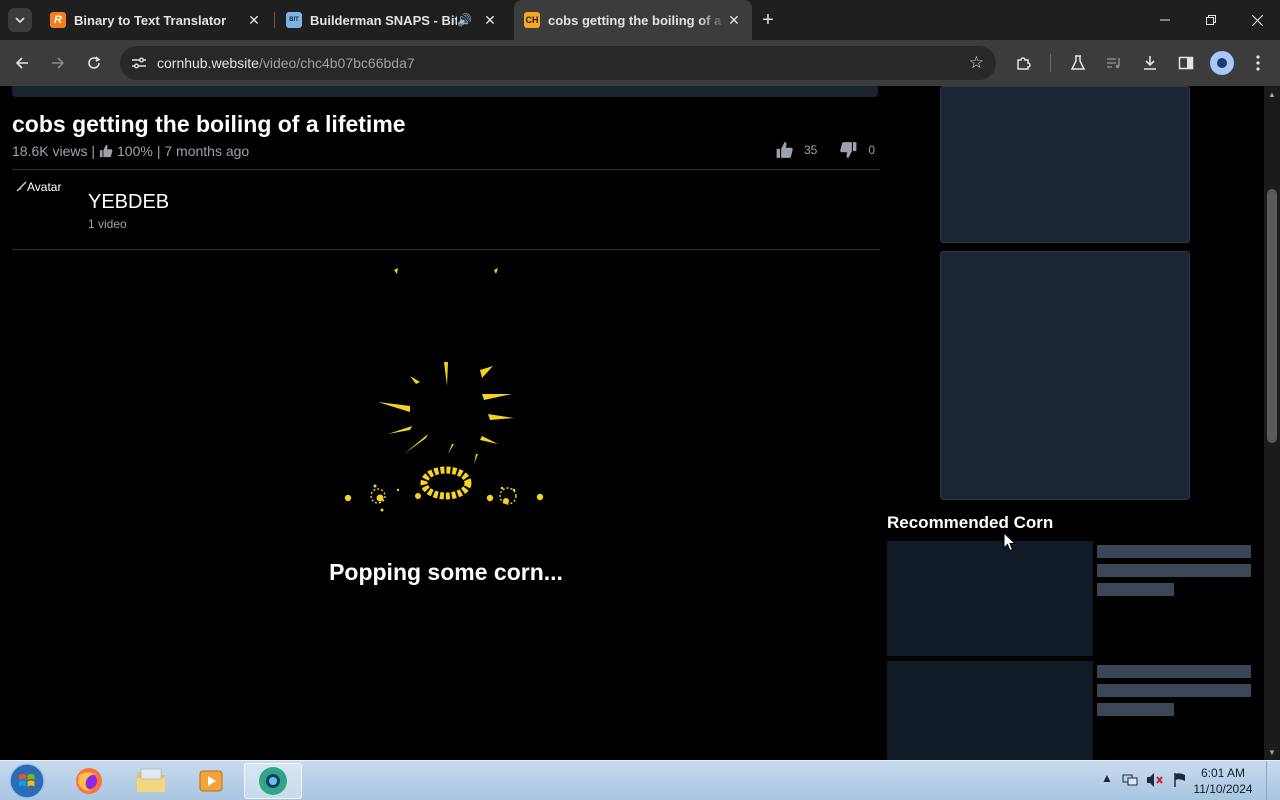 Image resolution: width=1280 pixels, height=800 pixels. I want to click on flask-icon, so click(1078, 62).